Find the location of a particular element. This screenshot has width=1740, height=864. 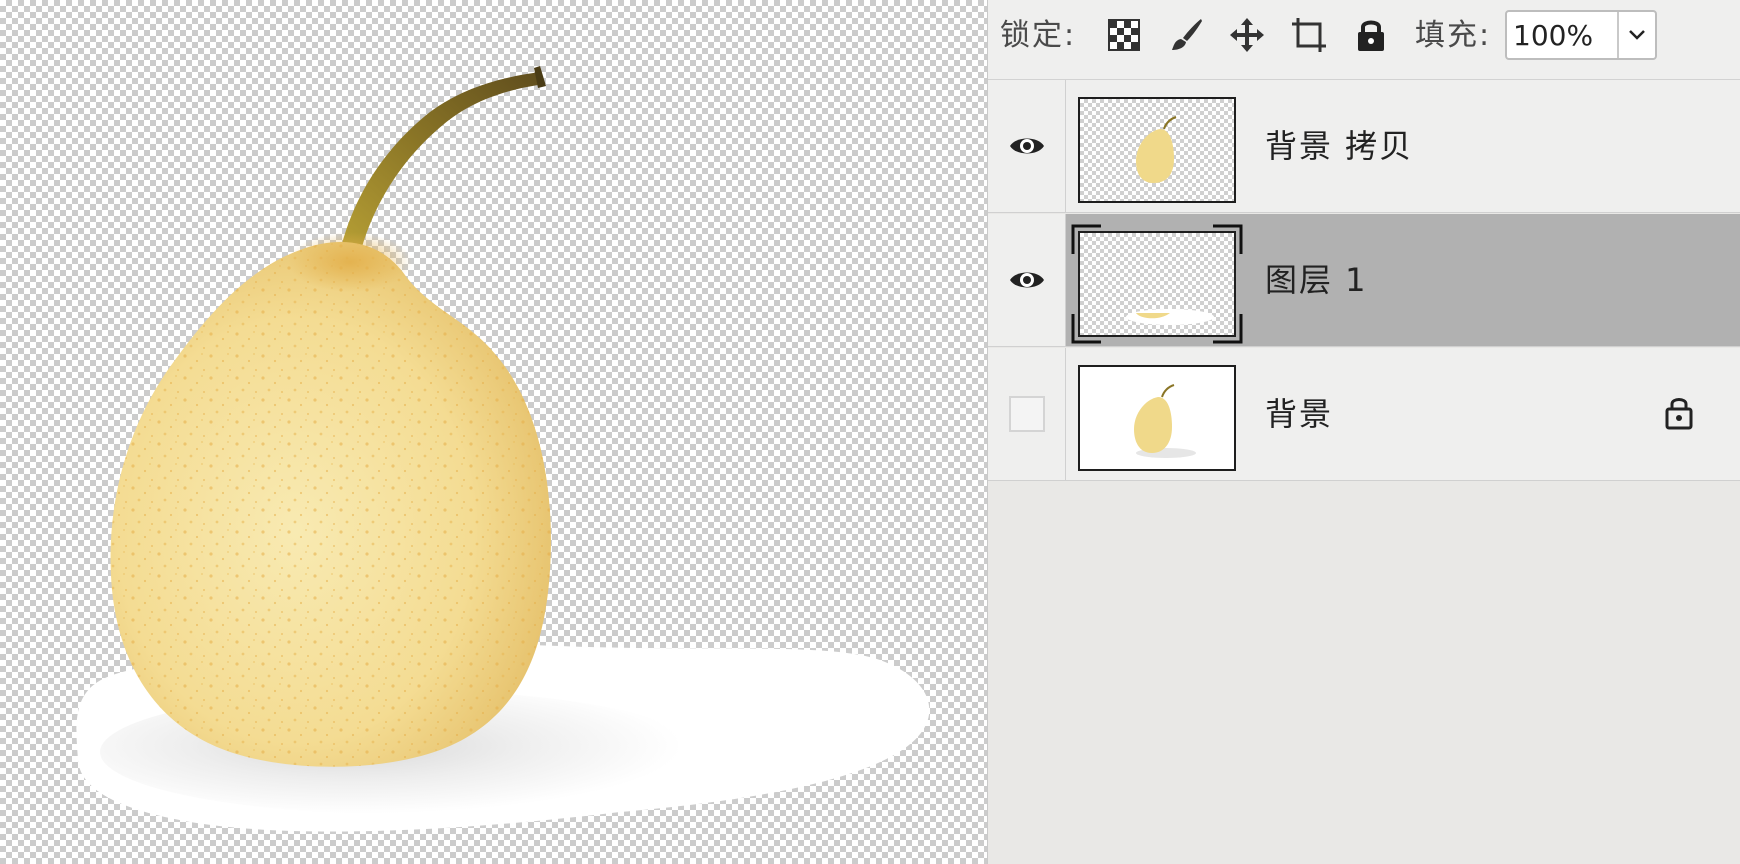

layer-lock-icon is located at coordinates (1679, 414).